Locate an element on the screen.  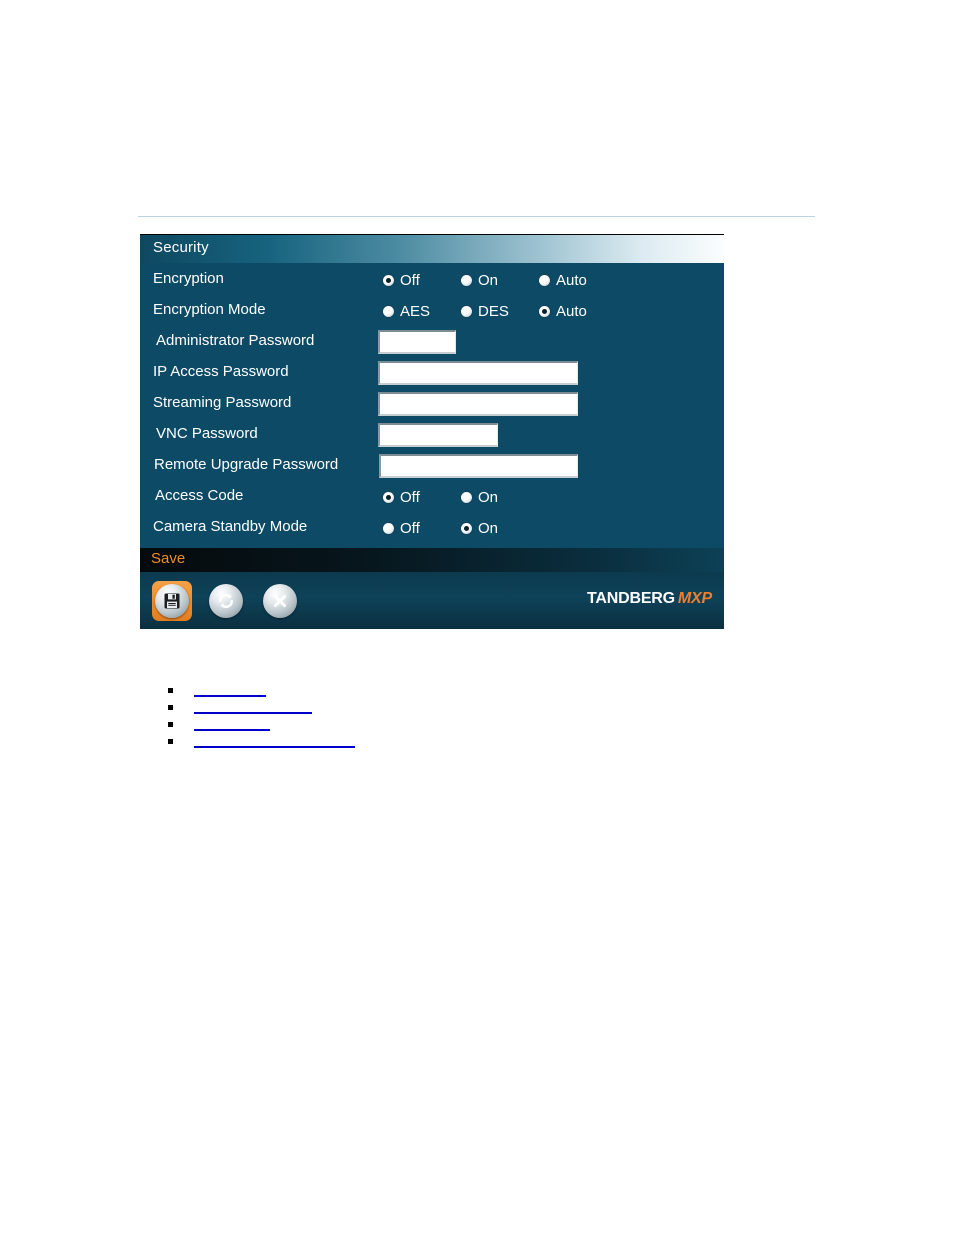
save-status-bar: Save is located at coordinates (432, 560).